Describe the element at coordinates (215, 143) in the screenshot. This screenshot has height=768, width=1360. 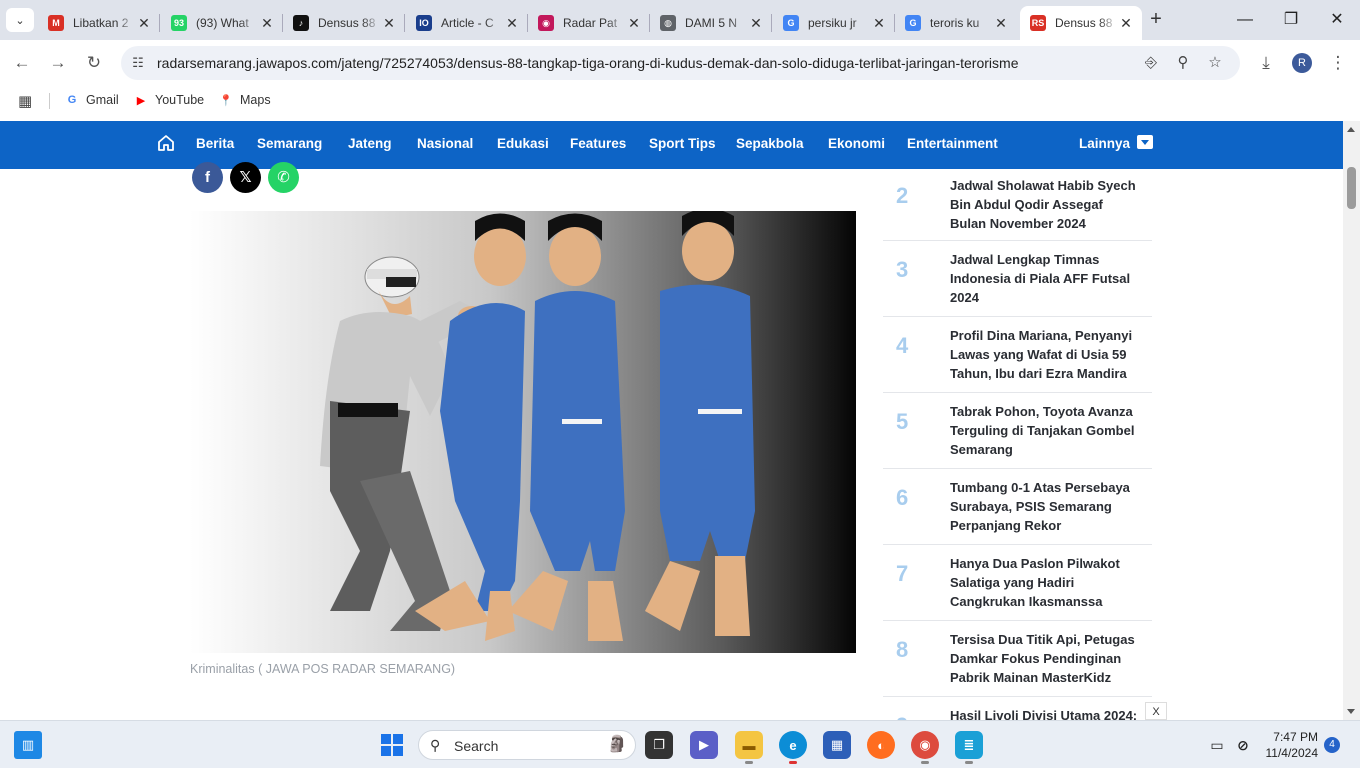
I see `nav-item-berita: Berita` at that location.